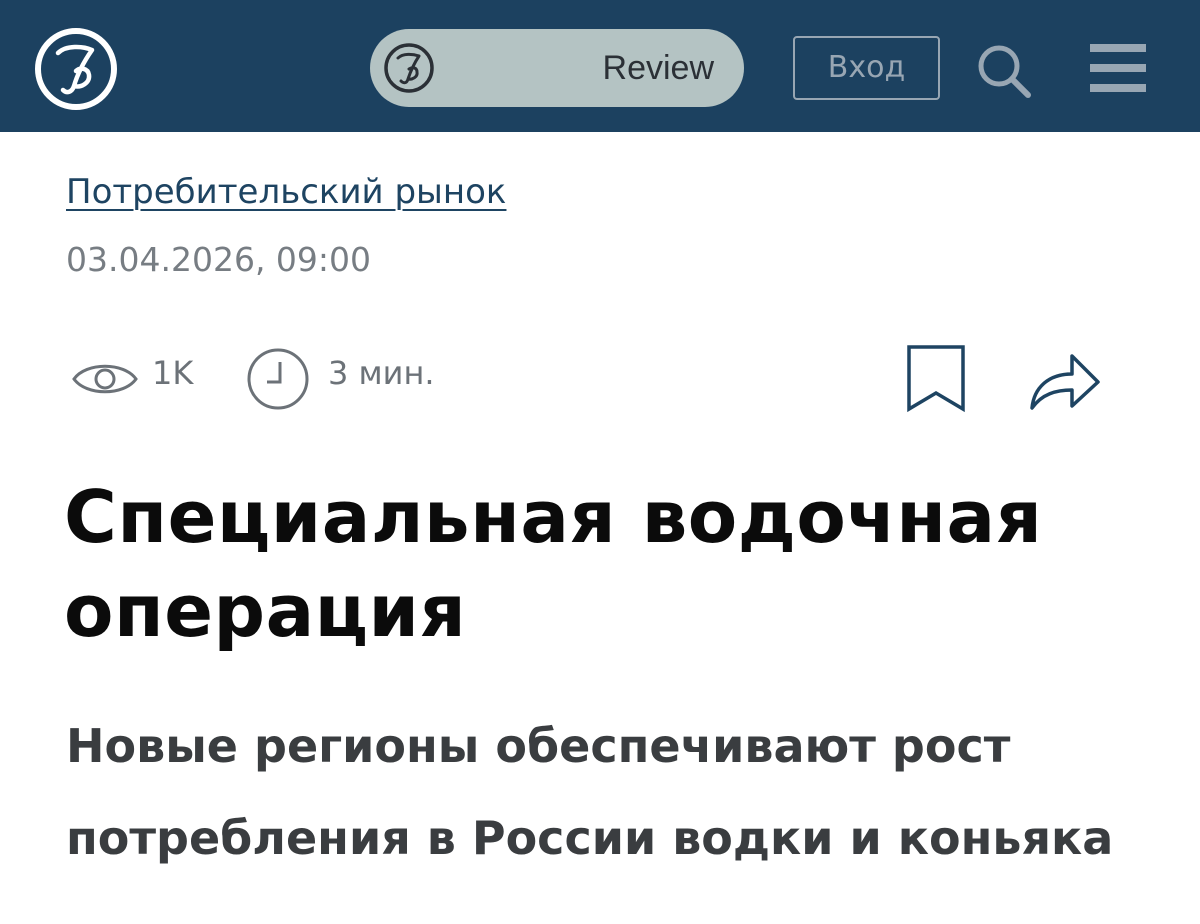  I want to click on publish-datetime: 03.04.2026, 09:00, so click(219, 259).